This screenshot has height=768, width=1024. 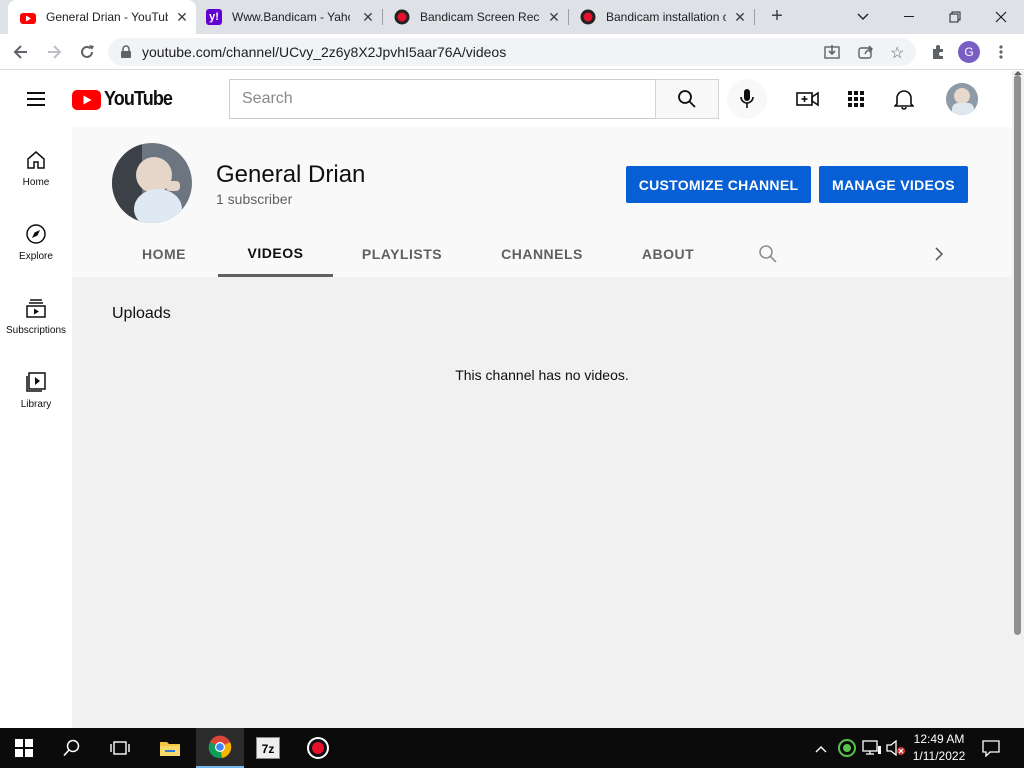 I want to click on clock-time: 12:49 AM, so click(x=939, y=739).